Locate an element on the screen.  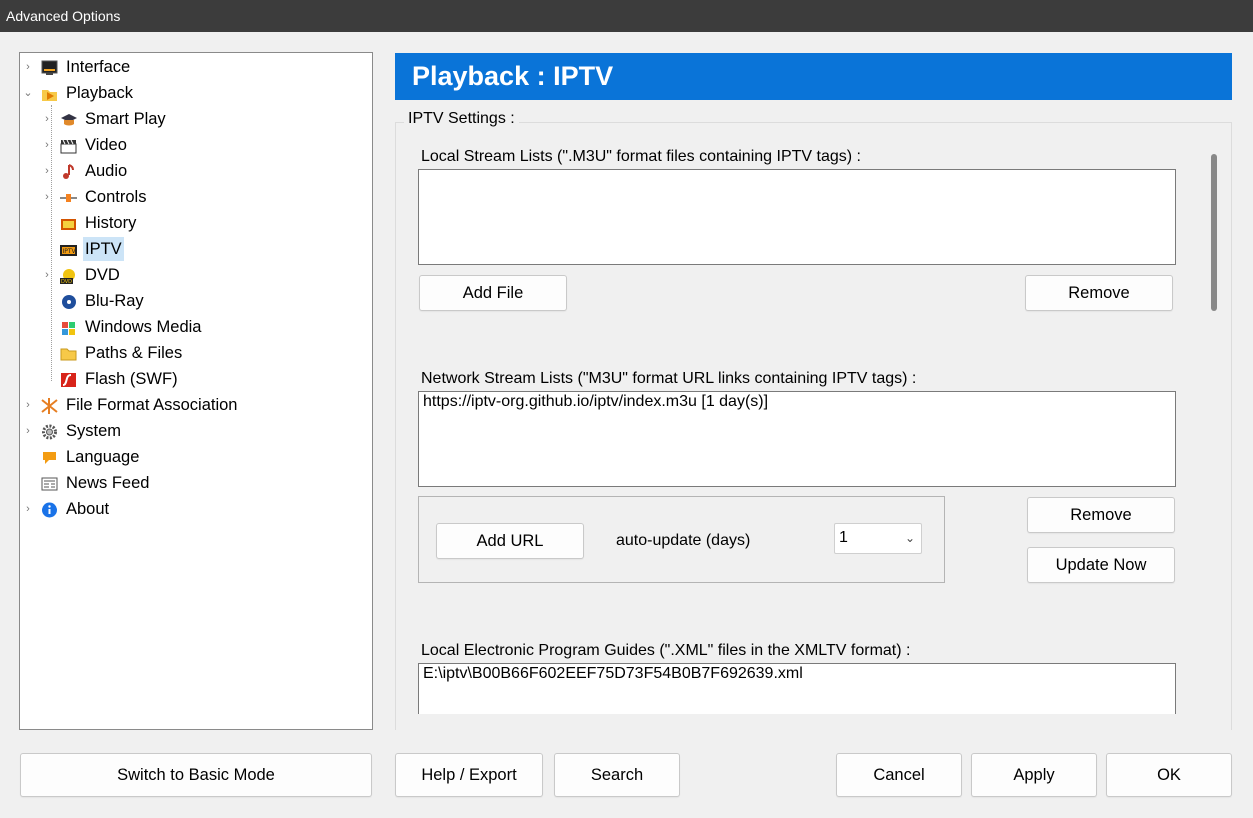
language-icon is located at coordinates (49, 457).